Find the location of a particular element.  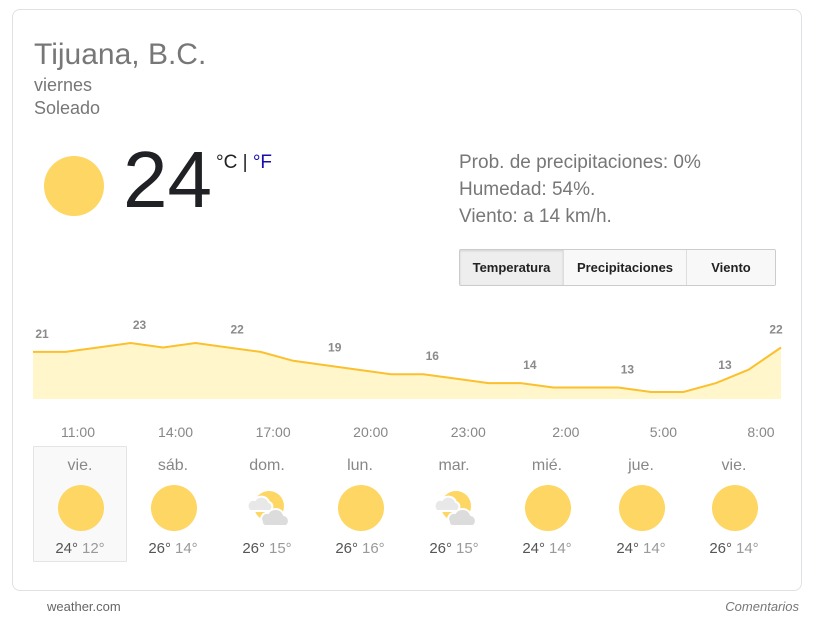

chart-tick-label: 17:00 is located at coordinates (273, 432).